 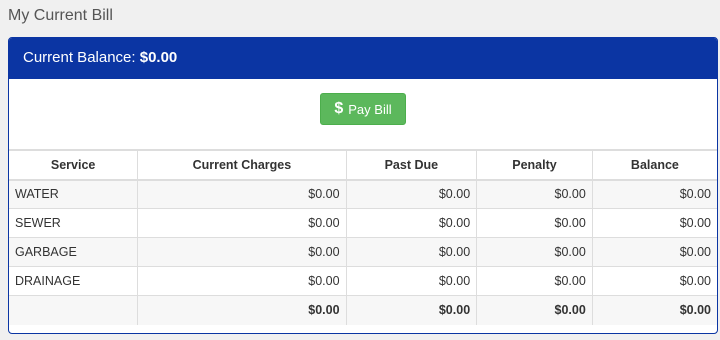 I want to click on column-header-current-charges: Current Charges, so click(x=242, y=165).